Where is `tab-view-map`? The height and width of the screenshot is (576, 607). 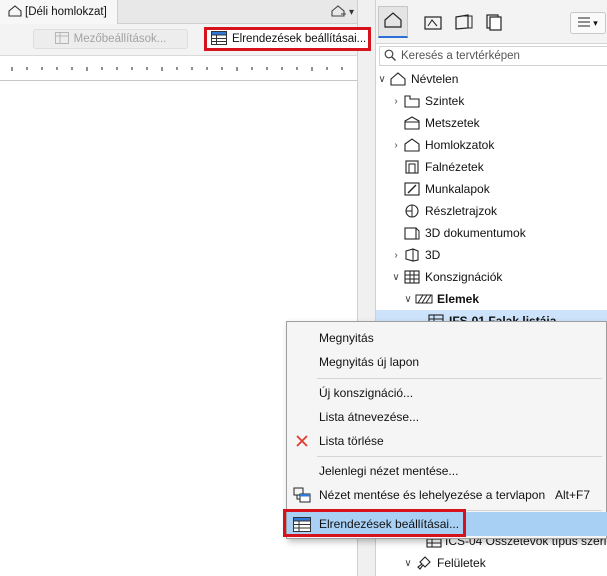 tab-view-map is located at coordinates (434, 23).